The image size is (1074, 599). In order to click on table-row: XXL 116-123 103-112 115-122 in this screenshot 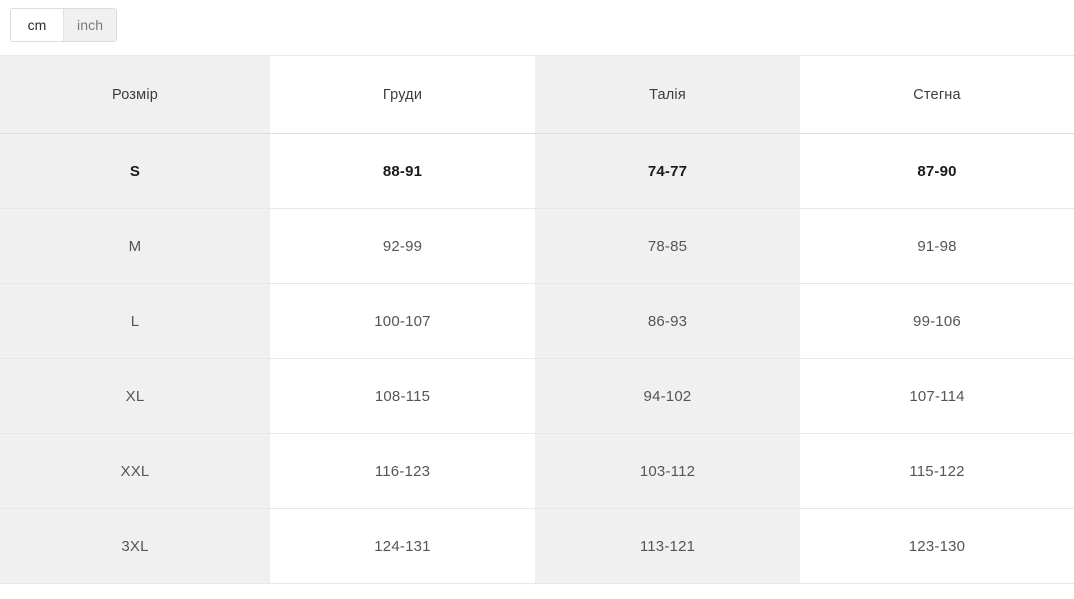, I will do `click(537, 471)`.